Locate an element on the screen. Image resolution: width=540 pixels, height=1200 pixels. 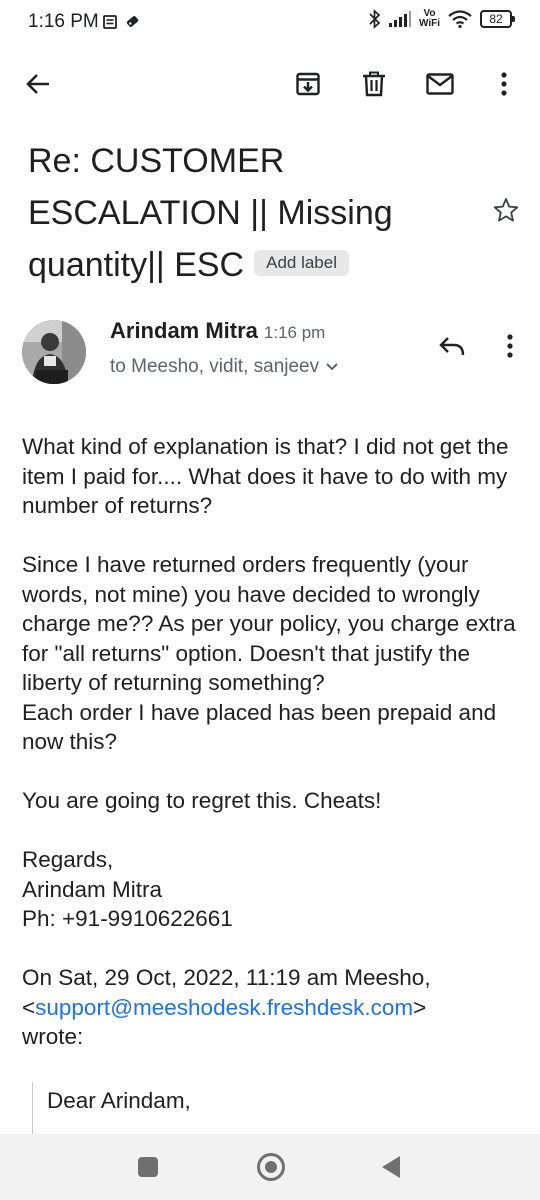
tag-notification-icon is located at coordinates (132, 21).